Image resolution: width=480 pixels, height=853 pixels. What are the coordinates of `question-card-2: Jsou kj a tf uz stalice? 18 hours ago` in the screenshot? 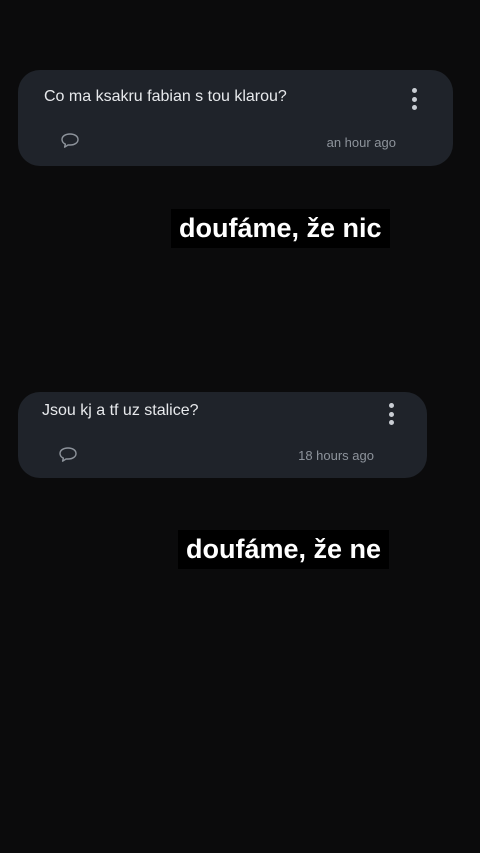 It's located at (222, 435).